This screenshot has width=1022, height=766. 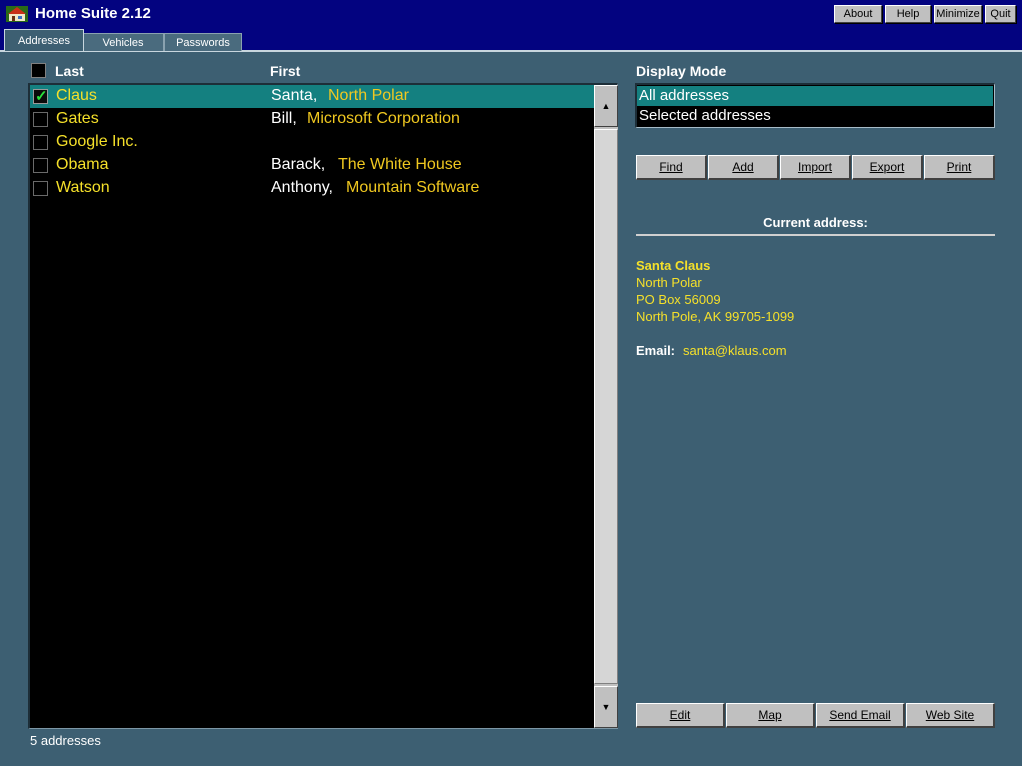 What do you see at coordinates (1000, 14) in the screenshot?
I see `quit-button: Quit` at bounding box center [1000, 14].